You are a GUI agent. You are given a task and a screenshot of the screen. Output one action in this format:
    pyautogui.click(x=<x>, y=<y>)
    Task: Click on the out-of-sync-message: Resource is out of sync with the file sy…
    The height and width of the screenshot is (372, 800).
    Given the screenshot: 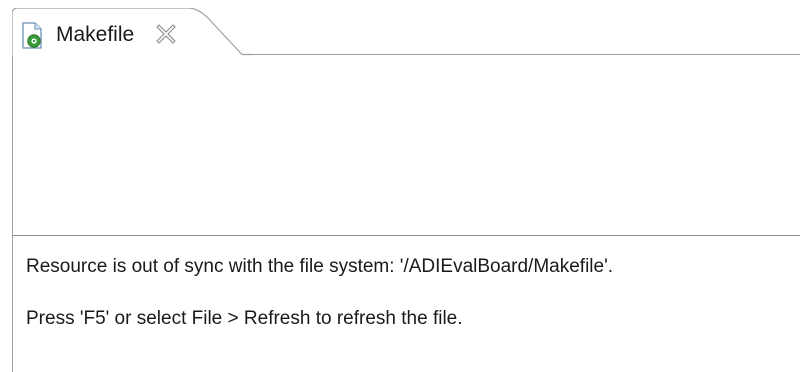 What is the action you would take?
    pyautogui.click(x=319, y=266)
    